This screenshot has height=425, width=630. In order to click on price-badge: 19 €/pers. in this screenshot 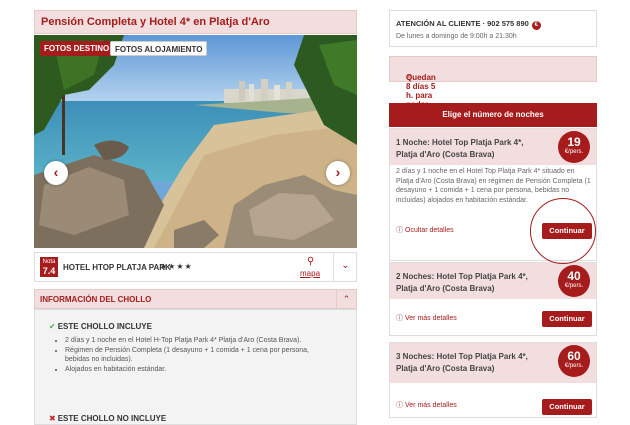, I will do `click(574, 147)`.